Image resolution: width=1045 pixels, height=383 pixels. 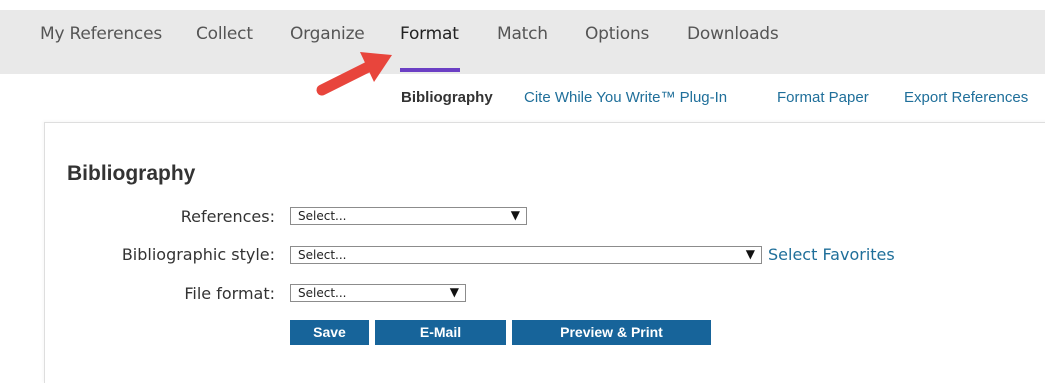 I want to click on references-label: References:, so click(x=227, y=216).